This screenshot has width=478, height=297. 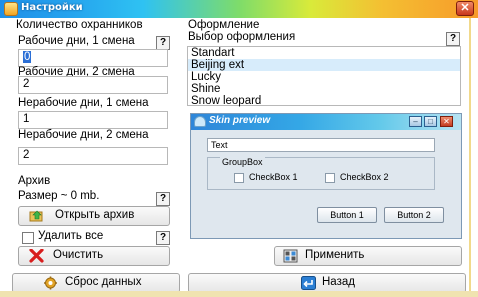 What do you see at coordinates (11, 9) in the screenshot?
I see `settings-app-icon` at bounding box center [11, 9].